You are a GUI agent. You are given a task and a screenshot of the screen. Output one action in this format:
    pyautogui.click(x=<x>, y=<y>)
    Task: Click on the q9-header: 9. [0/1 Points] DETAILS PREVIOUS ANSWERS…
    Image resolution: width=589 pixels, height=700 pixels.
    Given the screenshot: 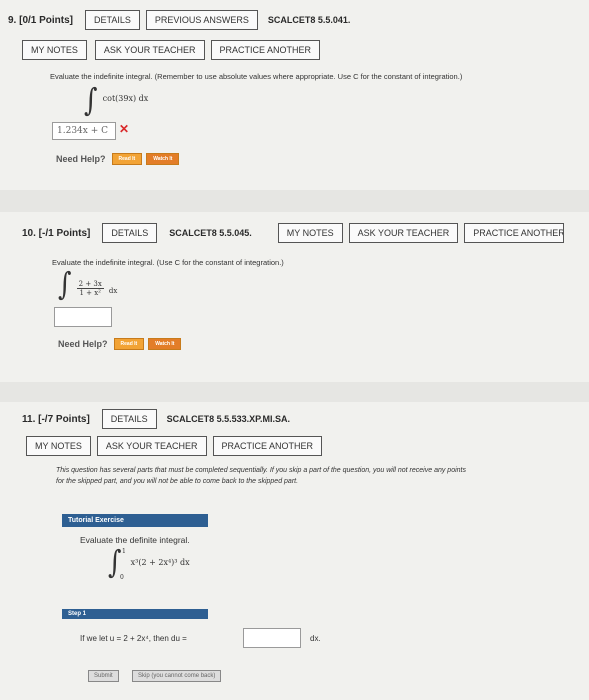 What is the action you would take?
    pyautogui.click(x=179, y=20)
    